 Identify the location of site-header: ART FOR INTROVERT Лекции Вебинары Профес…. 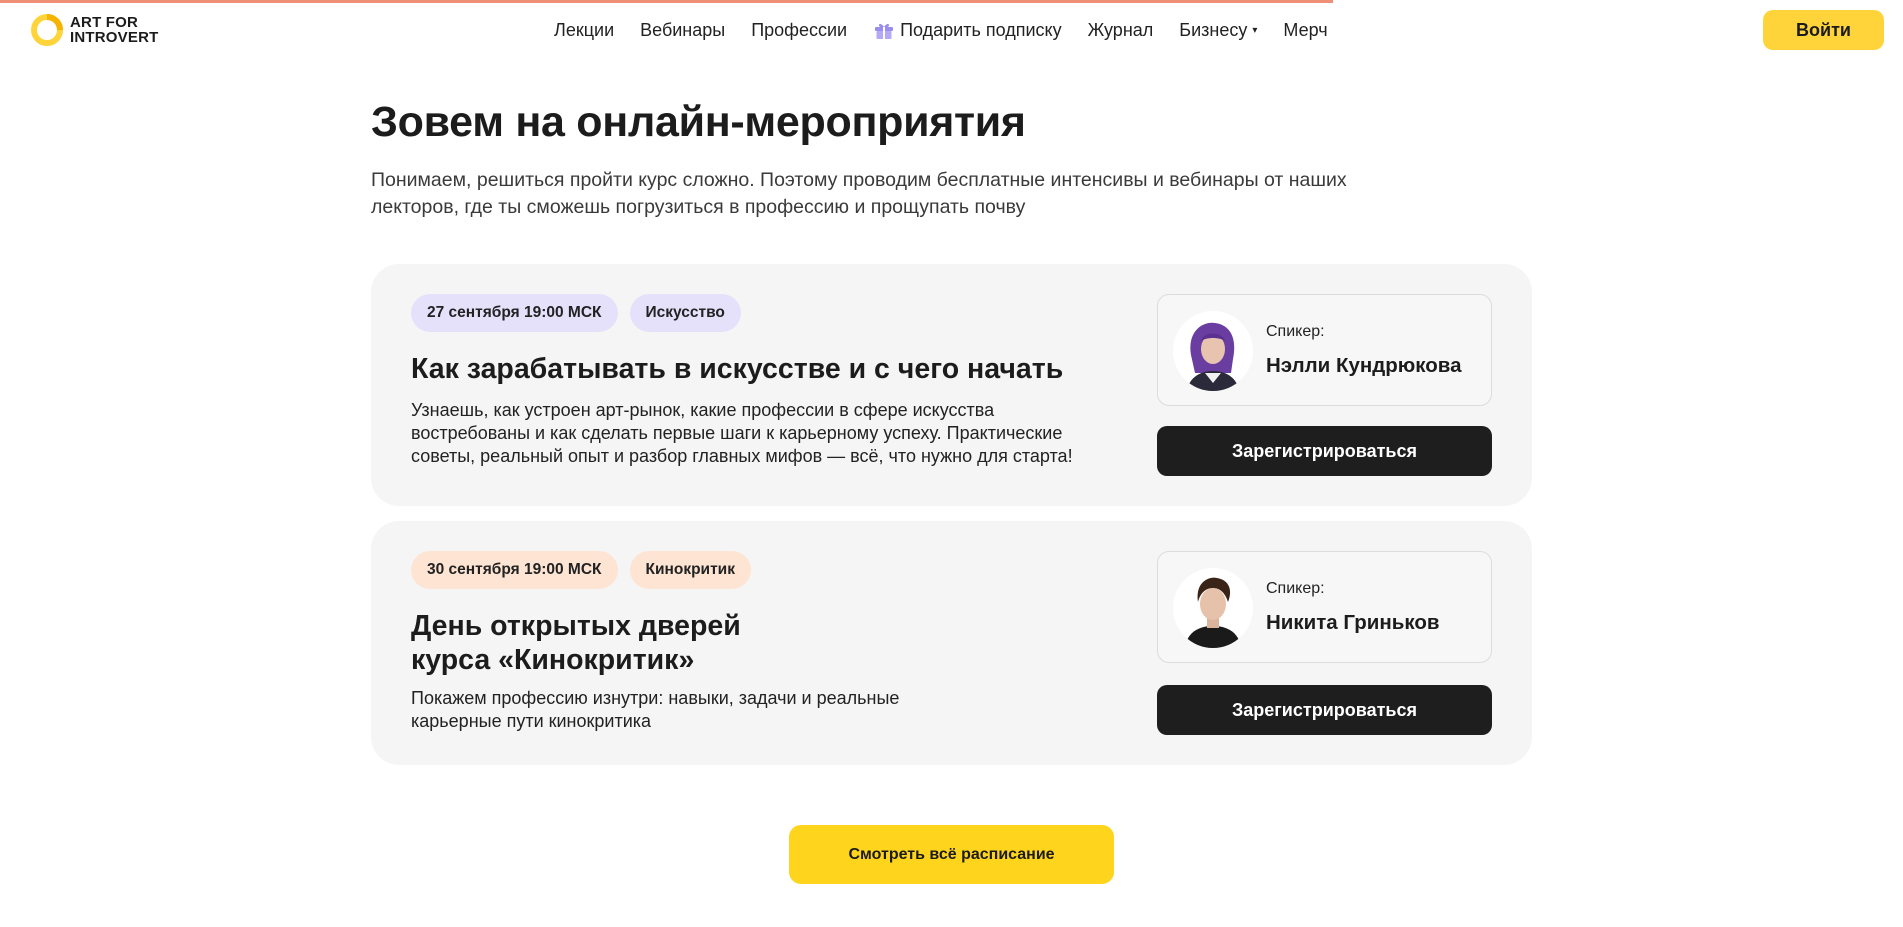
(951, 30).